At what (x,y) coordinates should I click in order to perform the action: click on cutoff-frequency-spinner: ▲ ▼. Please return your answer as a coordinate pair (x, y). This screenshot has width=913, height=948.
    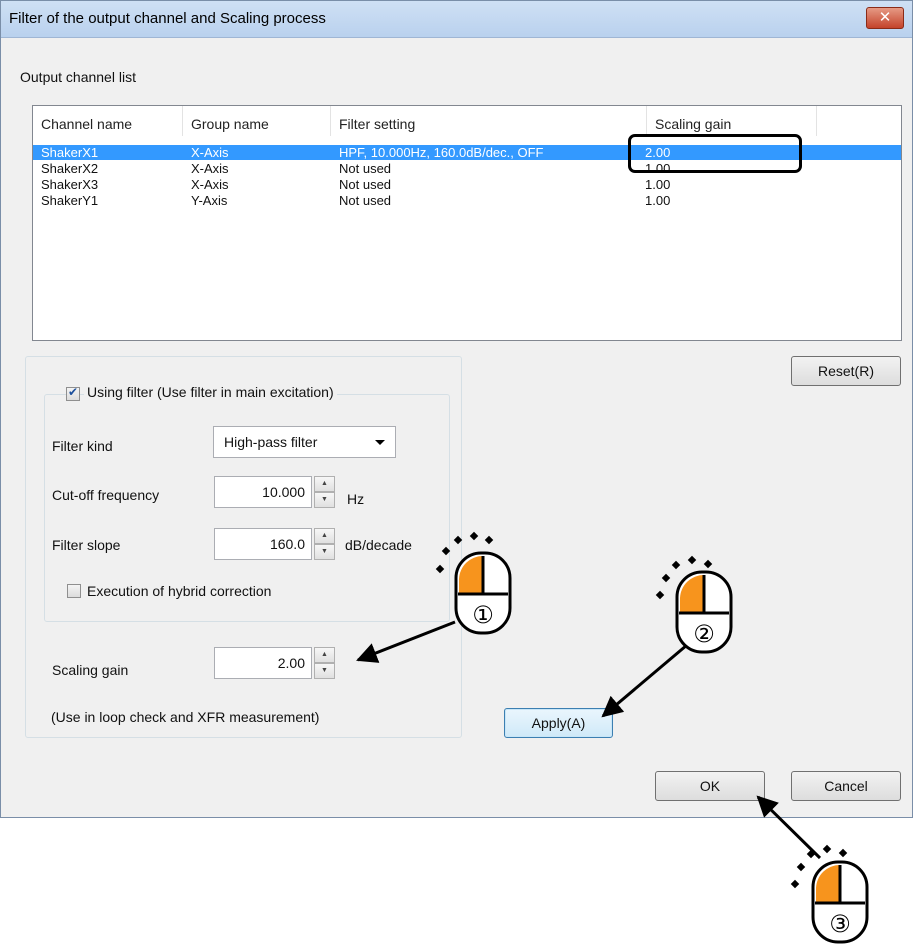
    Looking at the image, I should click on (324, 492).